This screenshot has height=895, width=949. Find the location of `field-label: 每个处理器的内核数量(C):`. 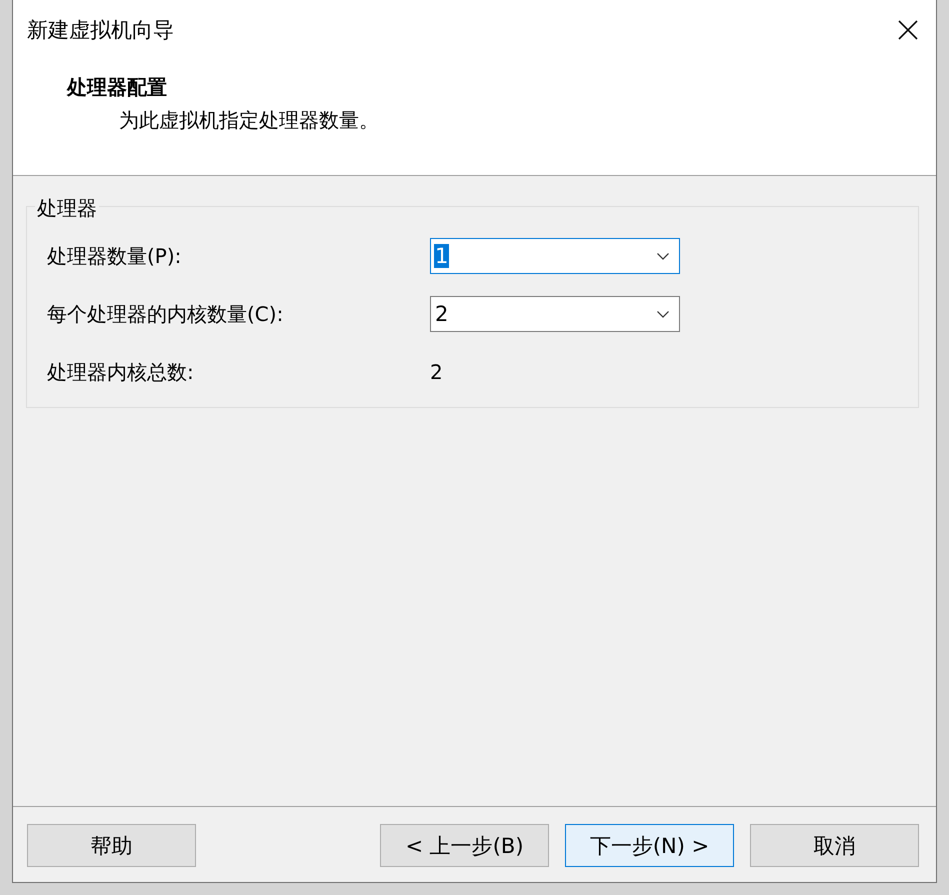

field-label: 每个处理器的内核数量(C): is located at coordinates (165, 314).